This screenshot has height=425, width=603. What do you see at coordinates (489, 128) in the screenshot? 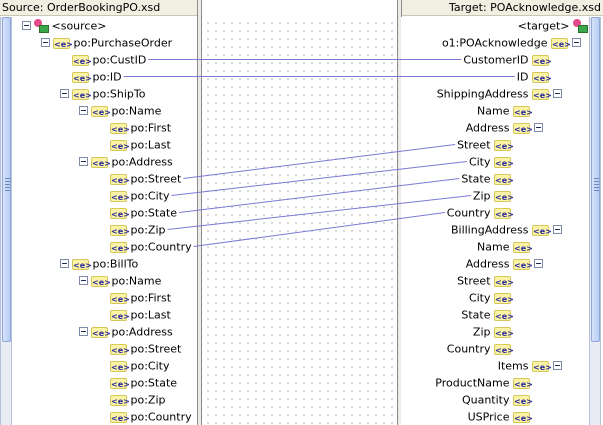
I see `target-node-label: Address` at bounding box center [489, 128].